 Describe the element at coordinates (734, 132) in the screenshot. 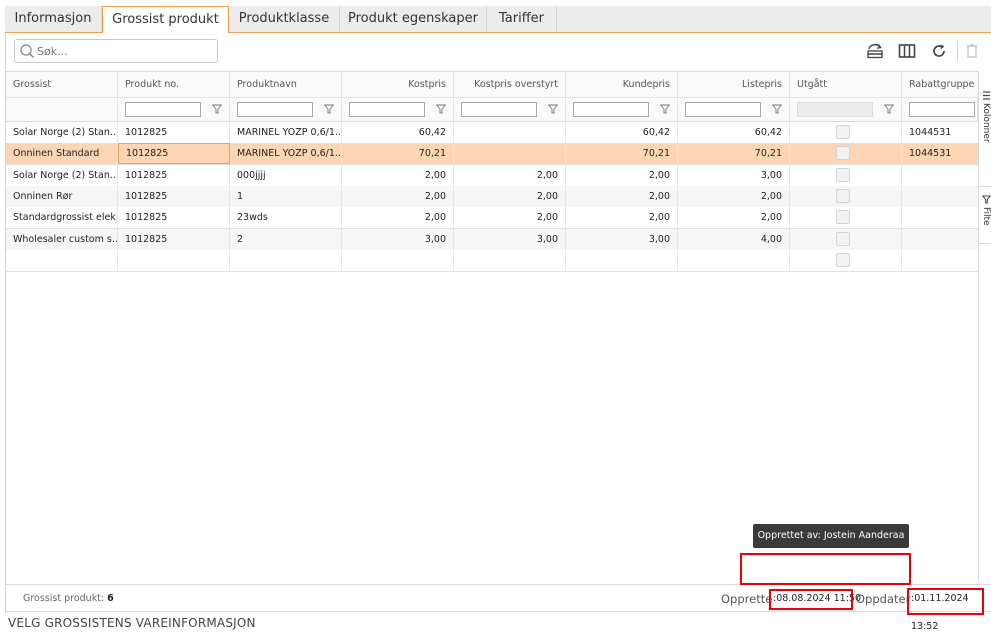

I see `cell-listepris: 60,42` at that location.